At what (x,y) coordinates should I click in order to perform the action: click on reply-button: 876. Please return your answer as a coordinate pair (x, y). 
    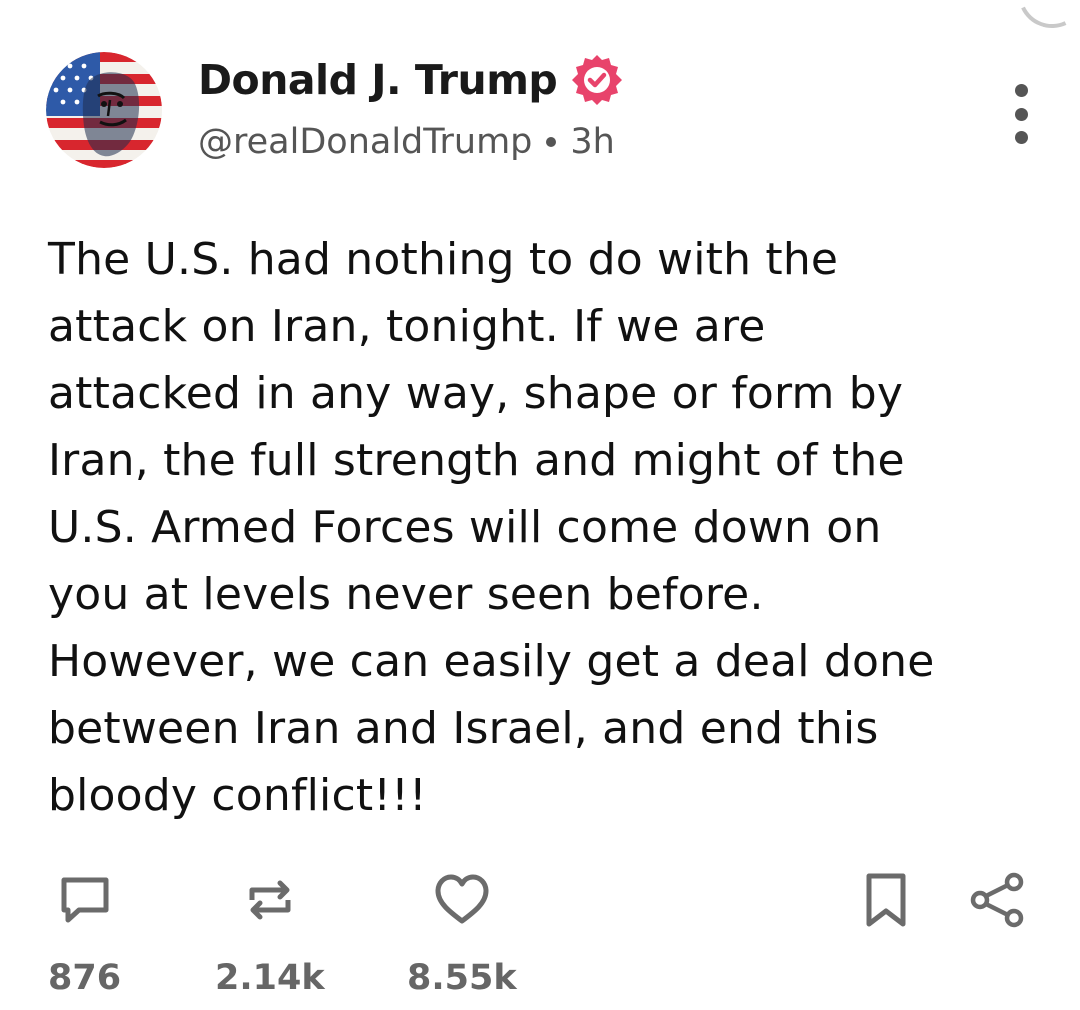
    Looking at the image, I should click on (84, 934).